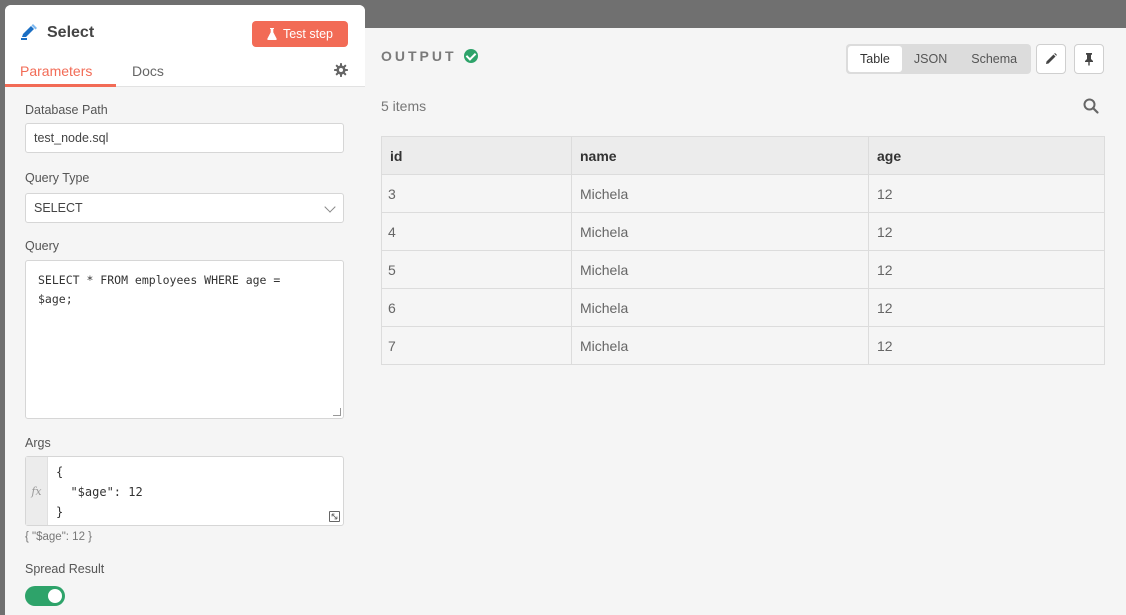 Image resolution: width=1126 pixels, height=615 pixels. Describe the element at coordinates (56, 71) in the screenshot. I see `tab-parameters: Parameters` at that location.